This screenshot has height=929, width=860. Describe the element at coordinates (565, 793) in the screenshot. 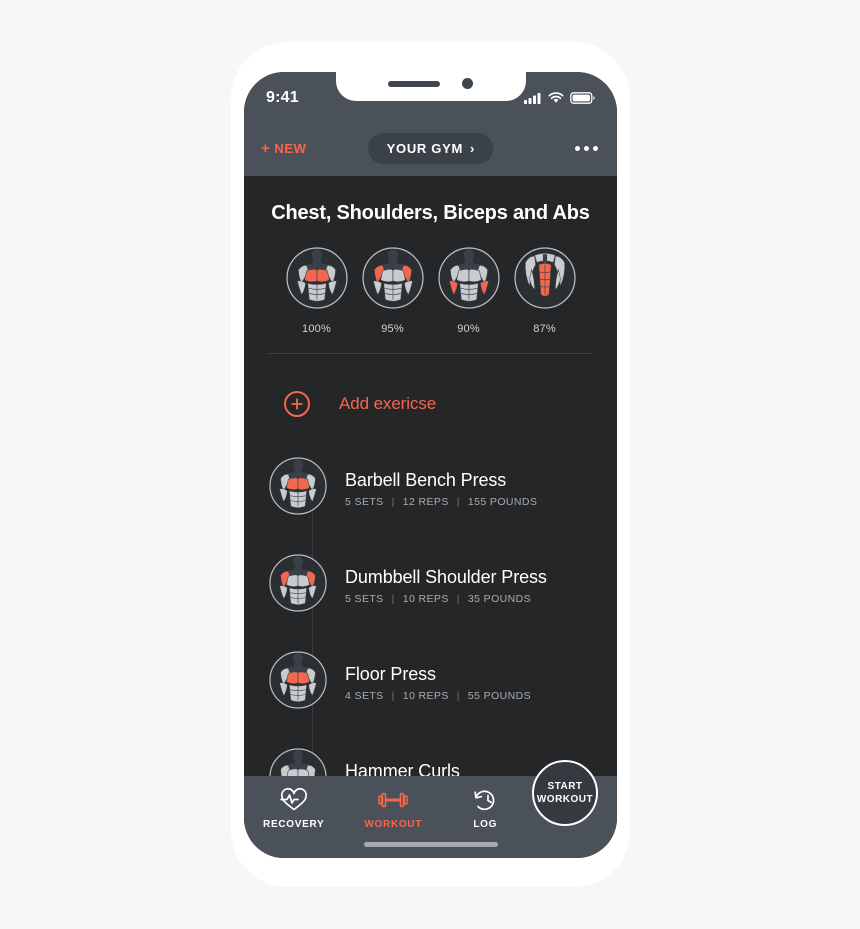

I see `start-workout-button: START WORKOUT` at that location.